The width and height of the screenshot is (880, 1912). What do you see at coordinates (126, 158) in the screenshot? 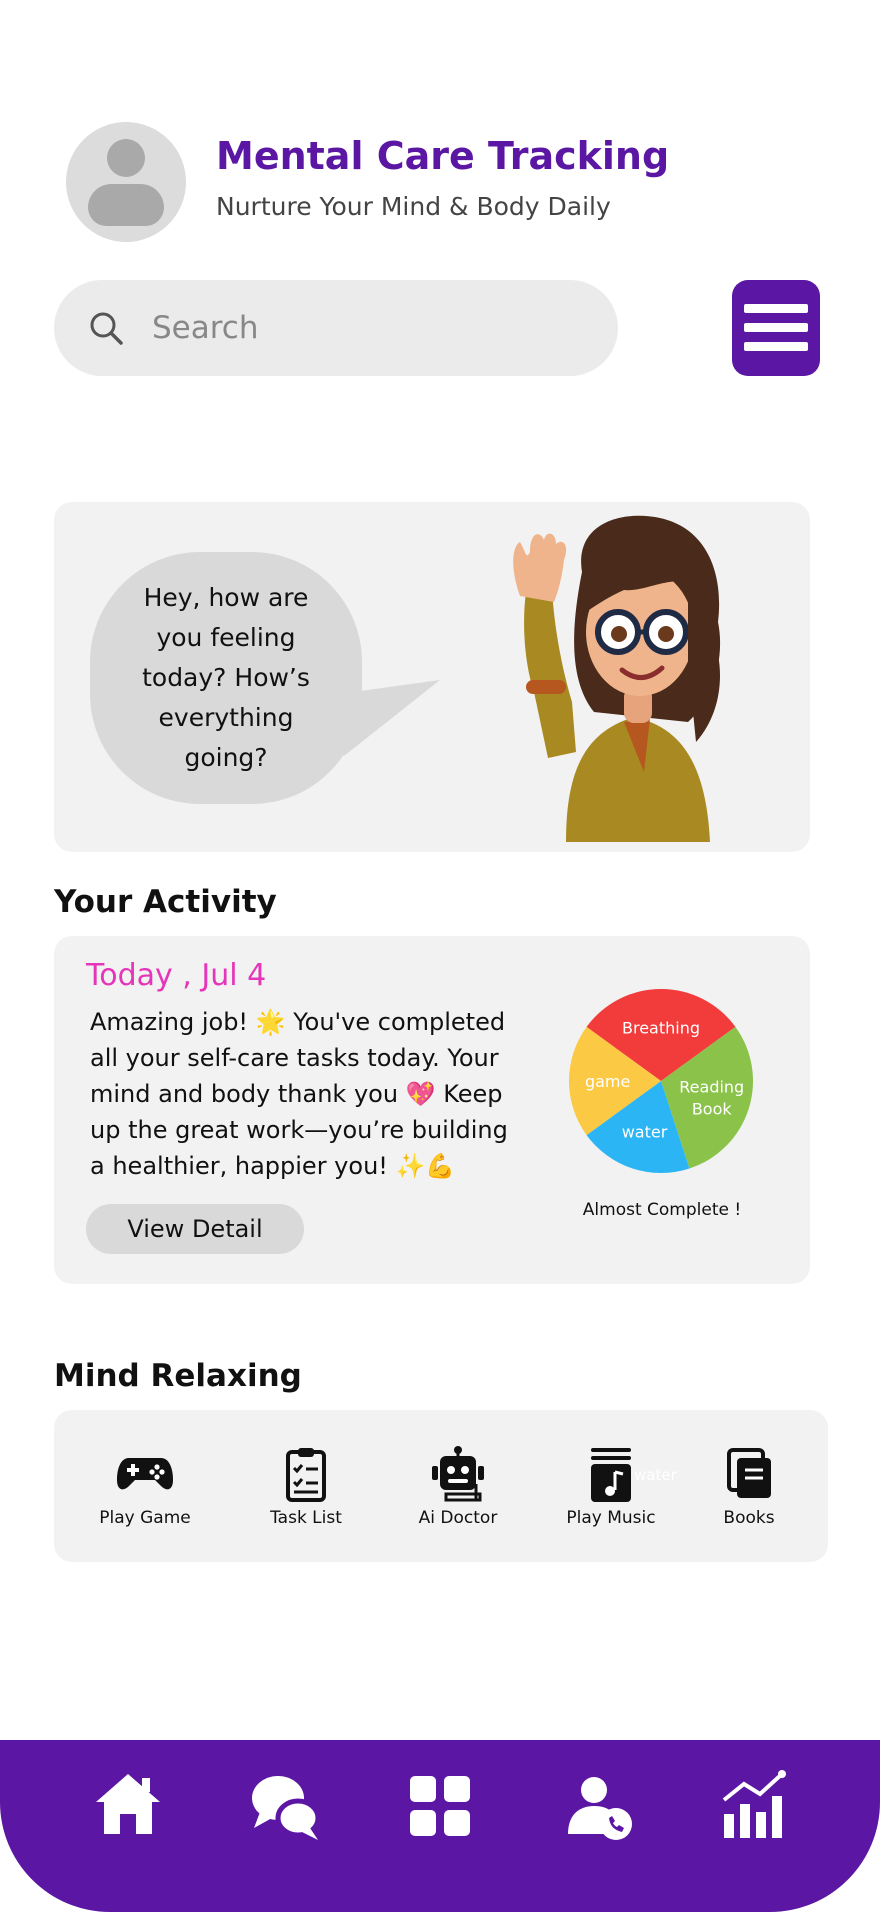
I see `avatar-head` at bounding box center [126, 158].